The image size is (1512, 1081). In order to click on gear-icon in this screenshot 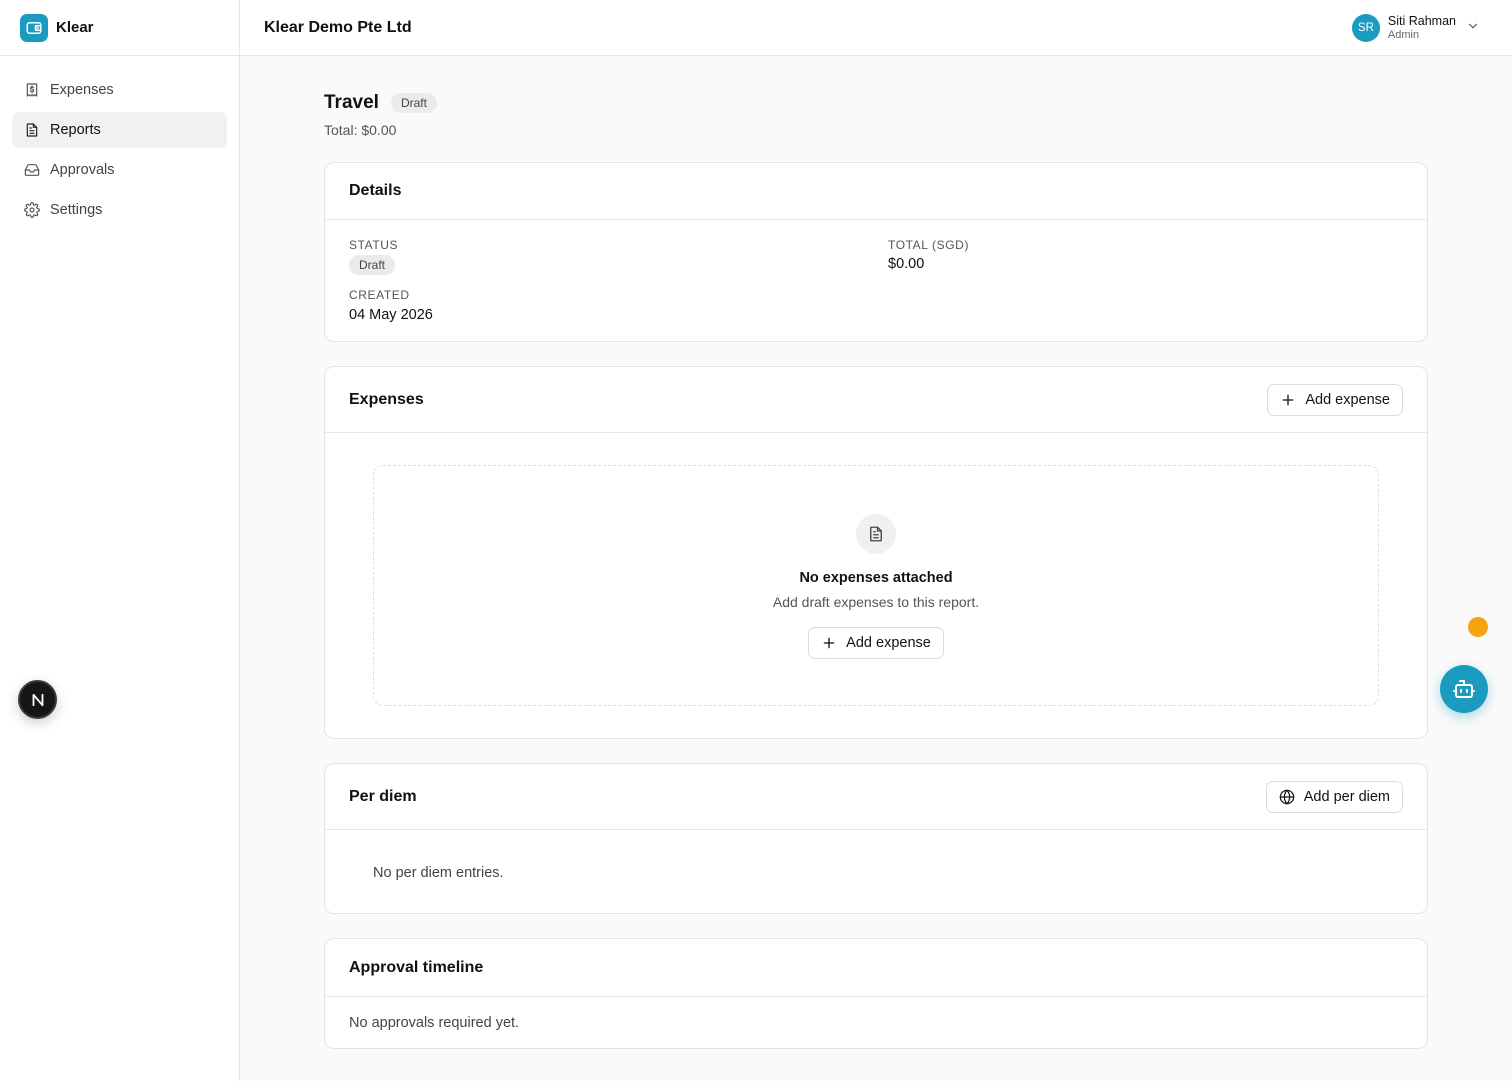, I will do `click(32, 210)`.